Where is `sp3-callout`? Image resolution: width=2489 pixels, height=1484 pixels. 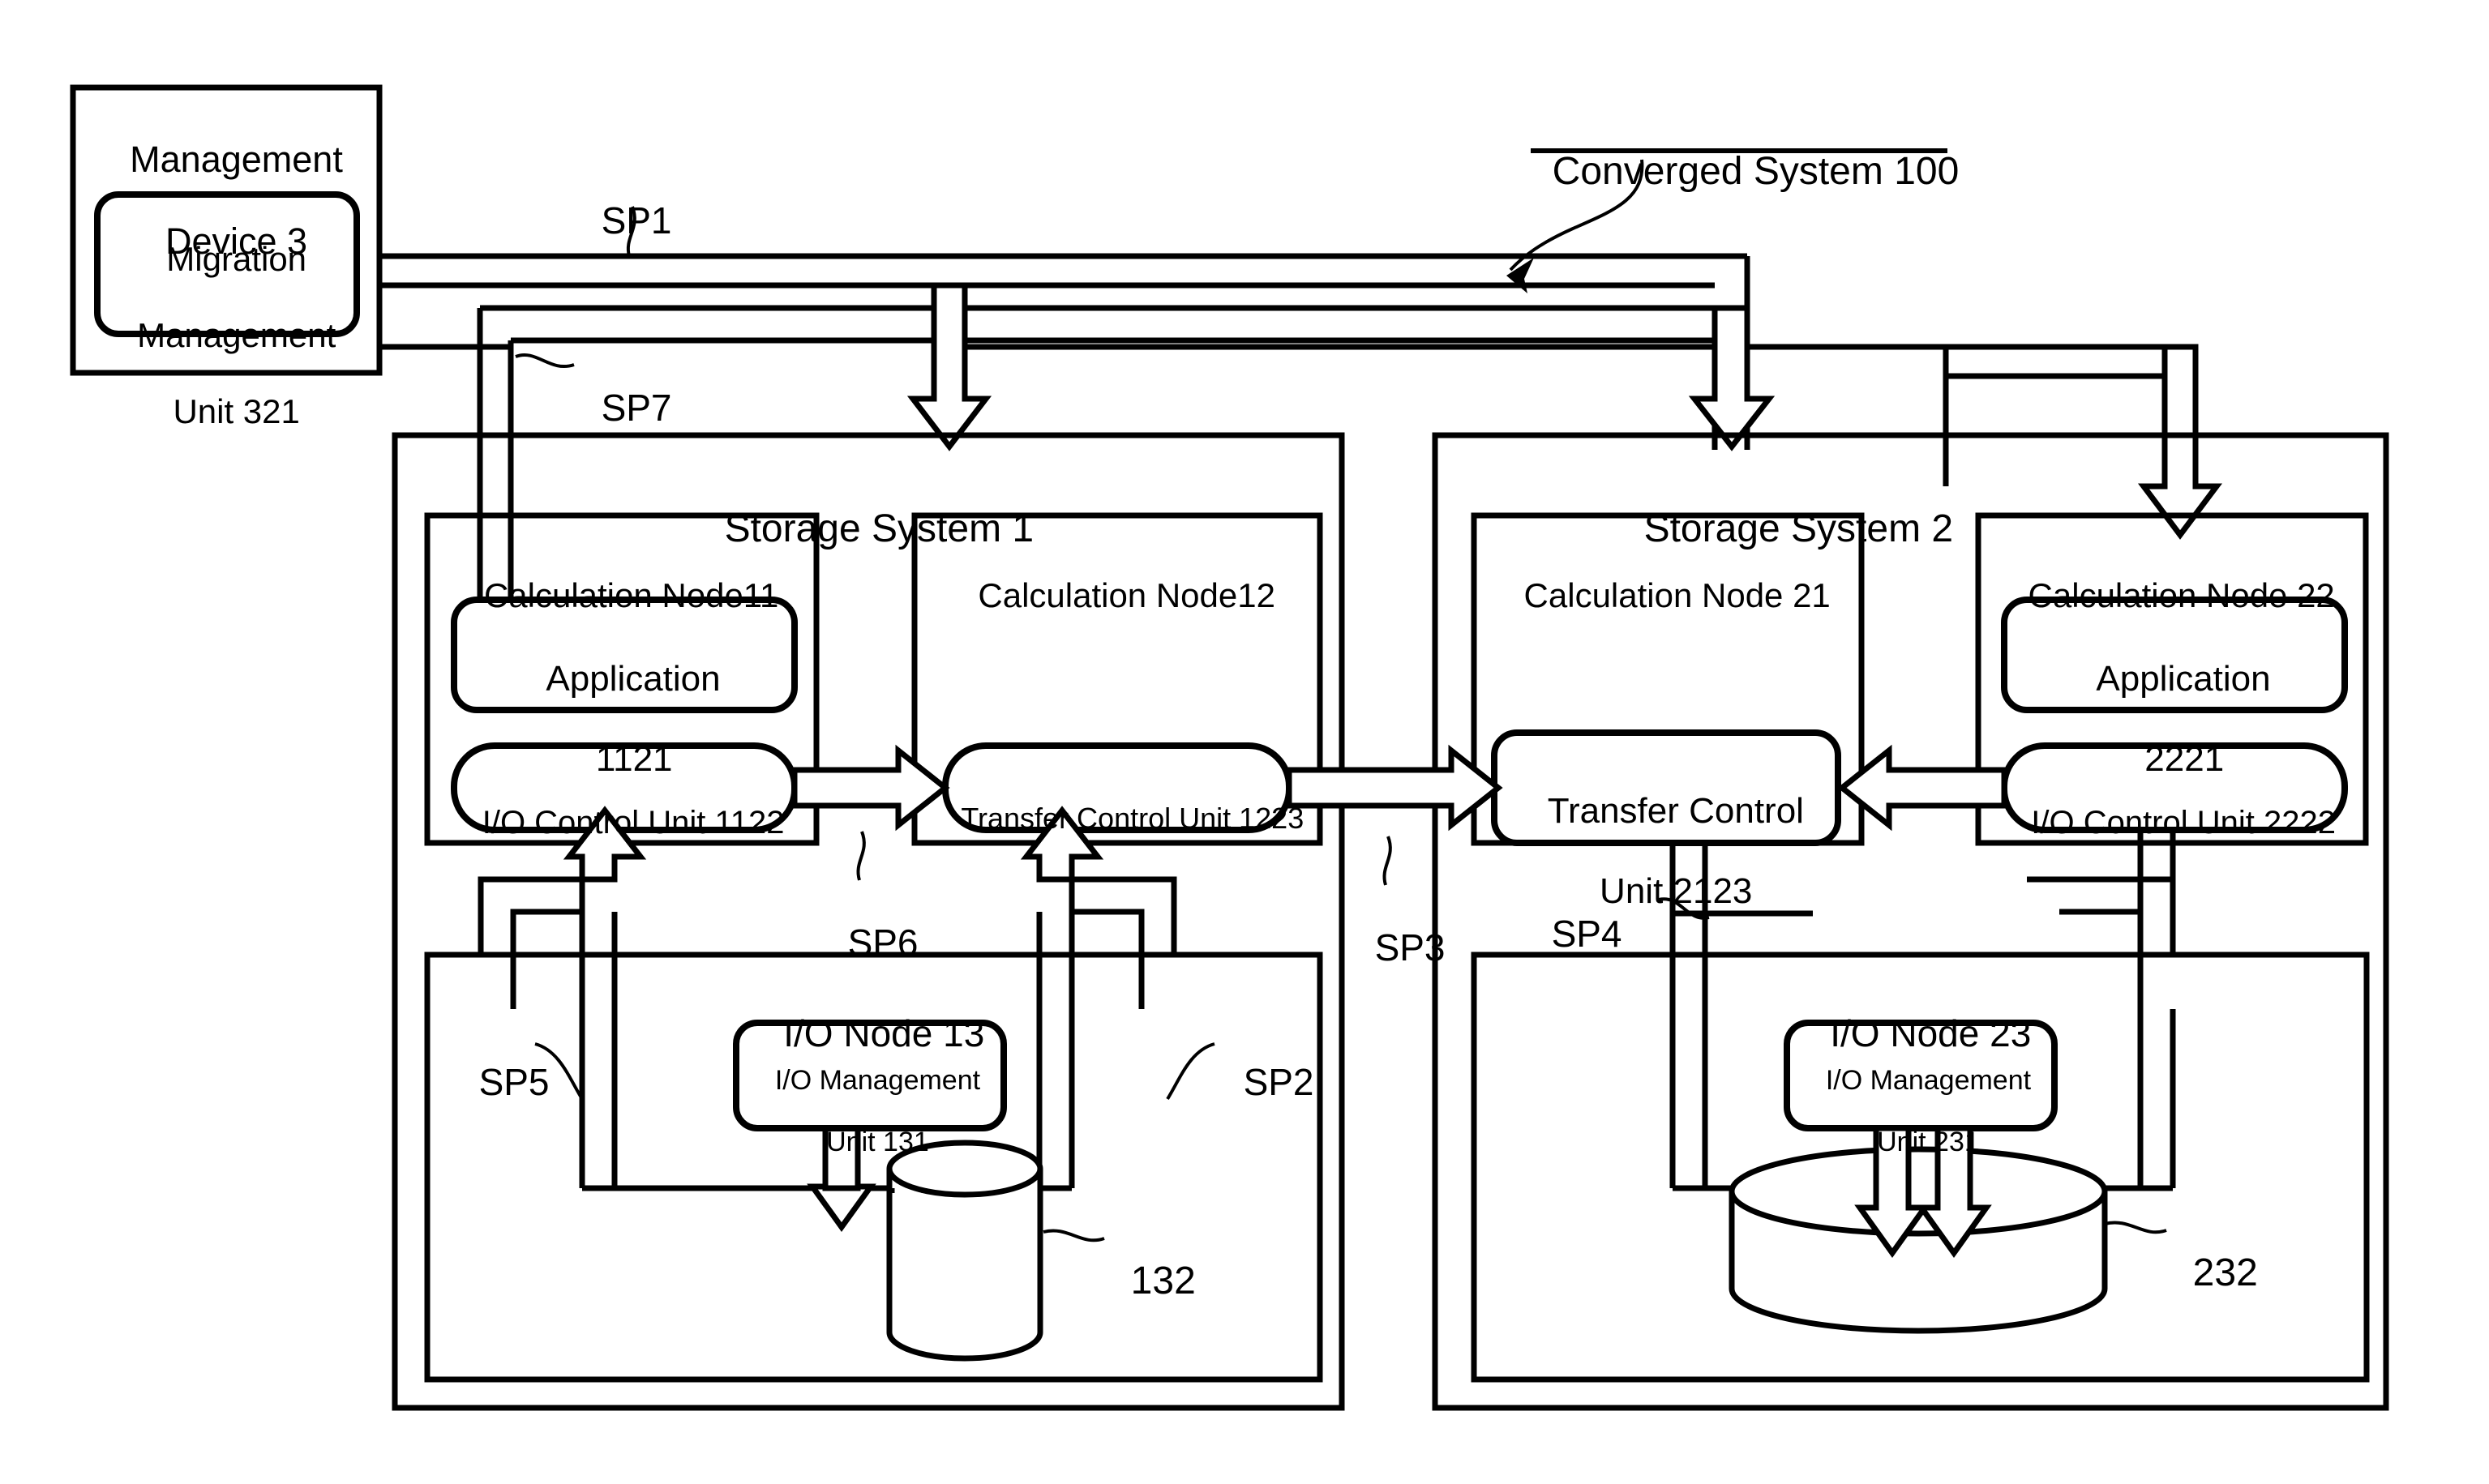
sp3-callout is located at coordinates (1387, 861).